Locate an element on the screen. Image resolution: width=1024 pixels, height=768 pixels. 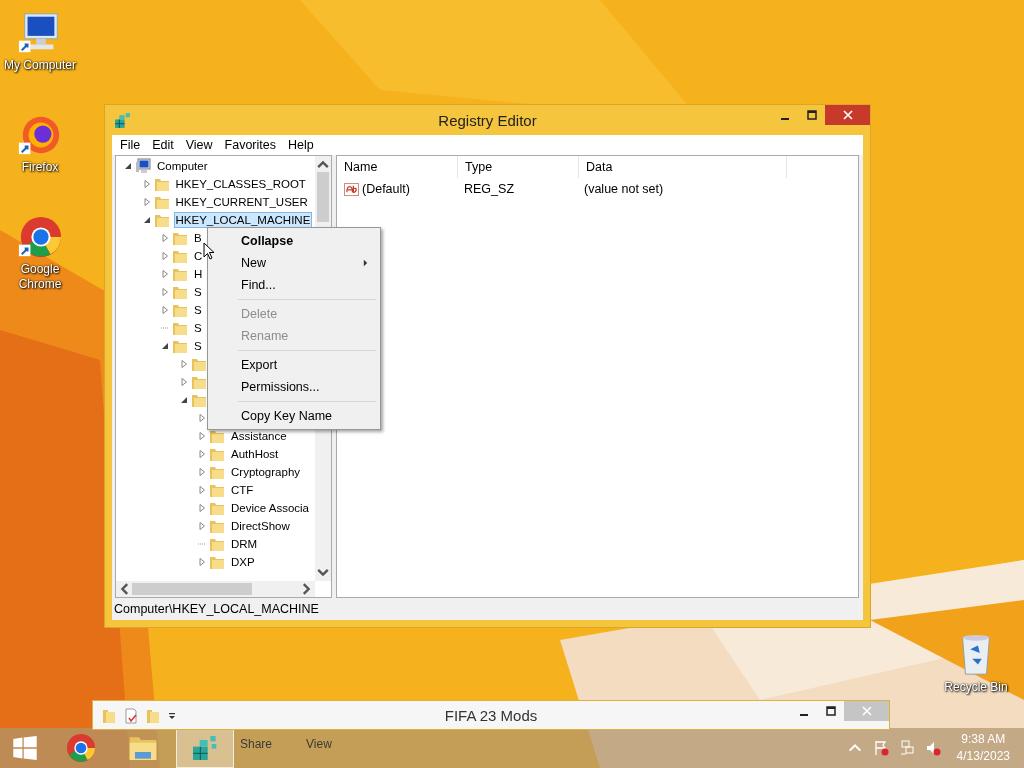
menu-item: View is located at coordinates (199, 145).